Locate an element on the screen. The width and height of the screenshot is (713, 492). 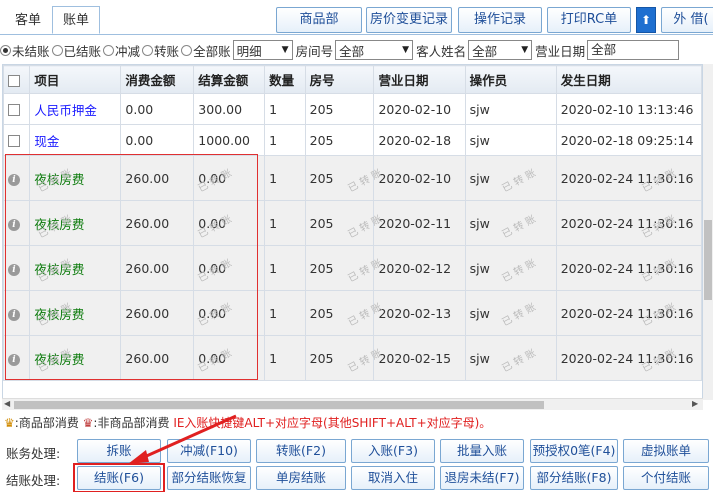
radio-label: 已结账 is located at coordinates (82, 51).